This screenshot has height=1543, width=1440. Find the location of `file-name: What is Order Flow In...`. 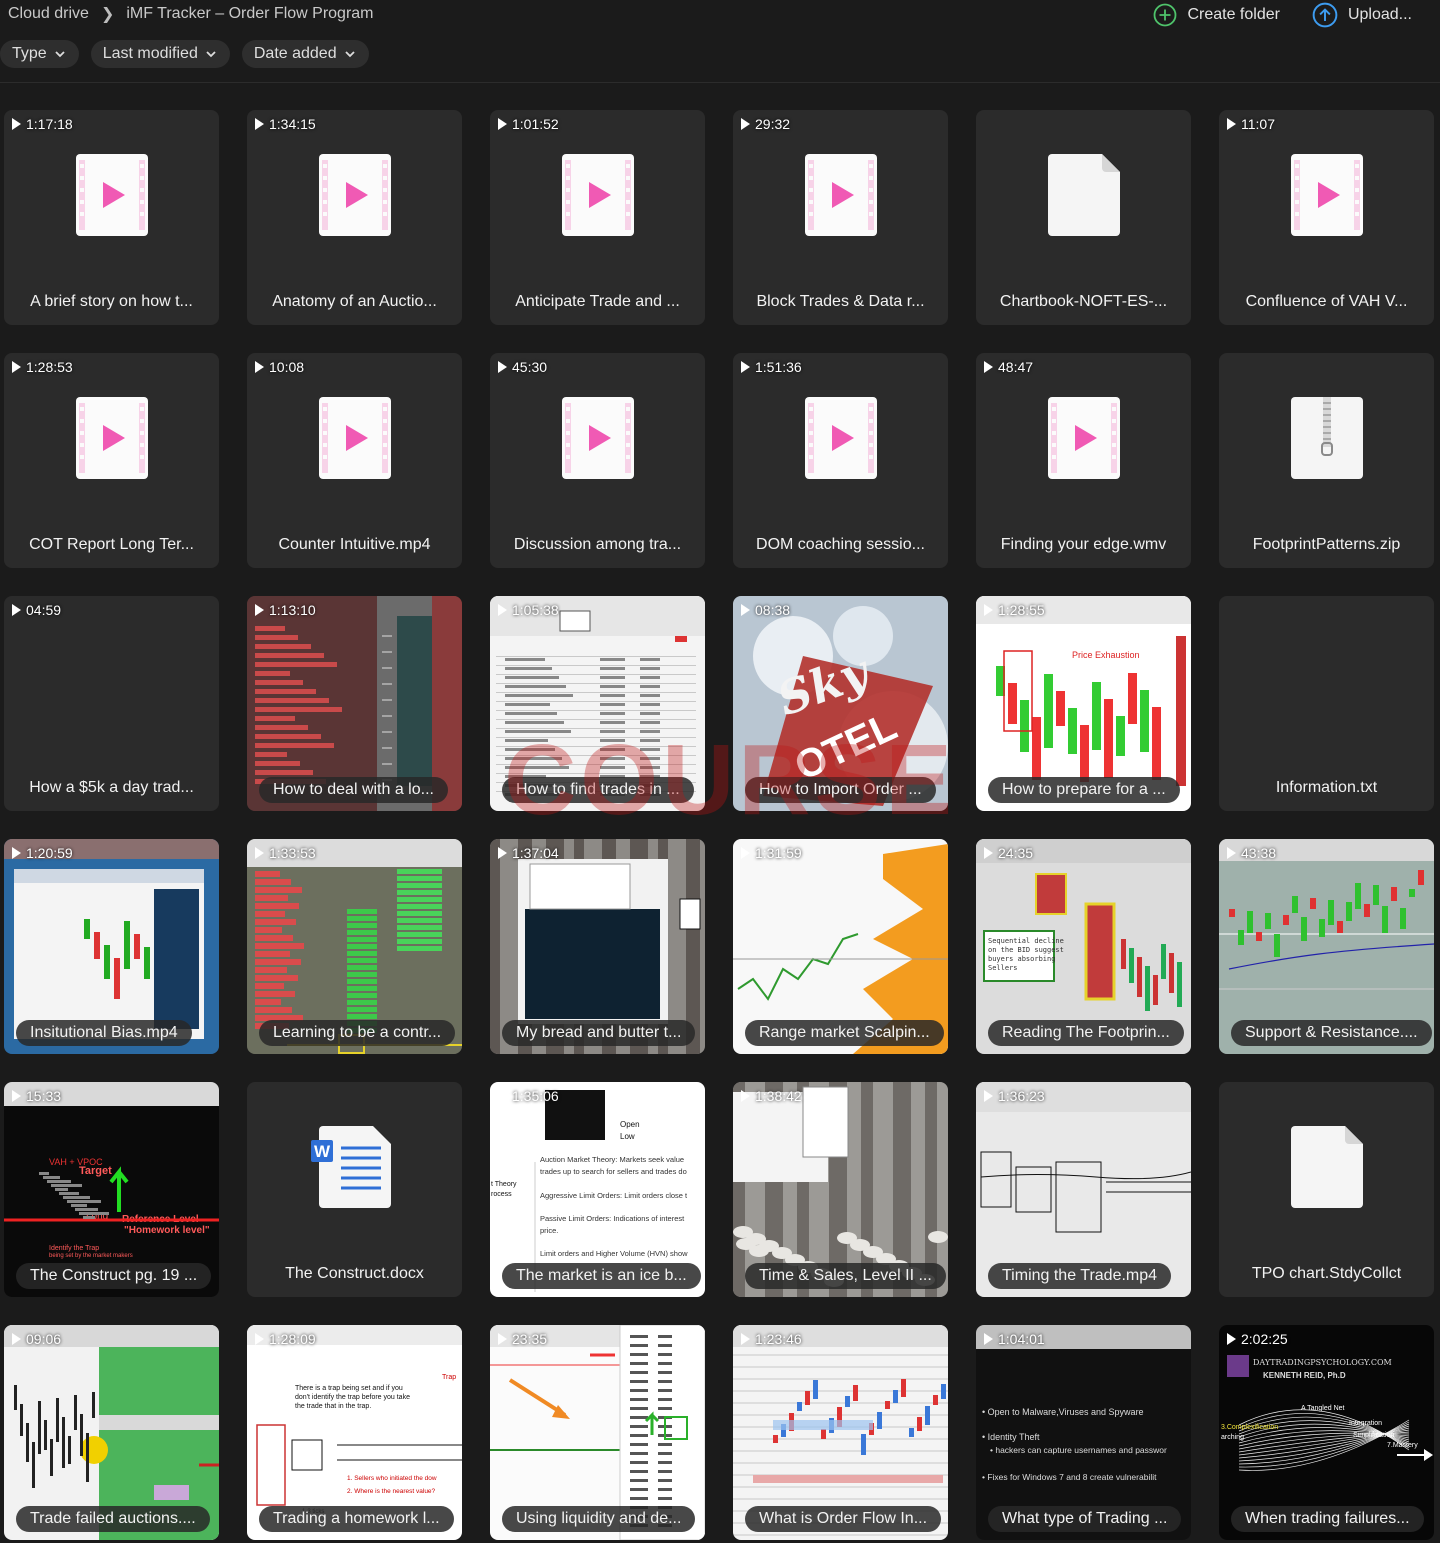

file-name: What is Order Flow In... is located at coordinates (843, 1519).